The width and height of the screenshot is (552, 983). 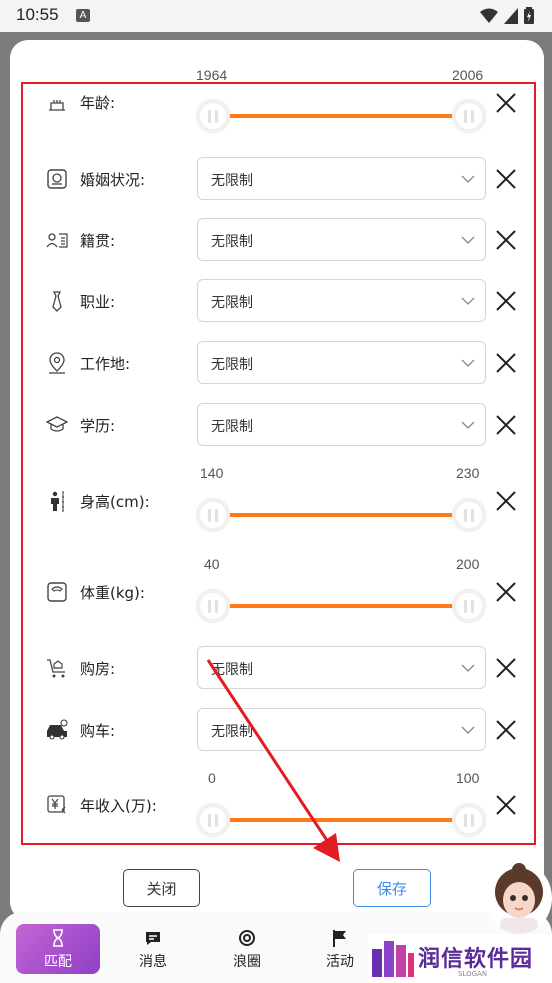 What do you see at coordinates (247, 962) in the screenshot?
I see `tab-label: 浪圈` at bounding box center [247, 962].